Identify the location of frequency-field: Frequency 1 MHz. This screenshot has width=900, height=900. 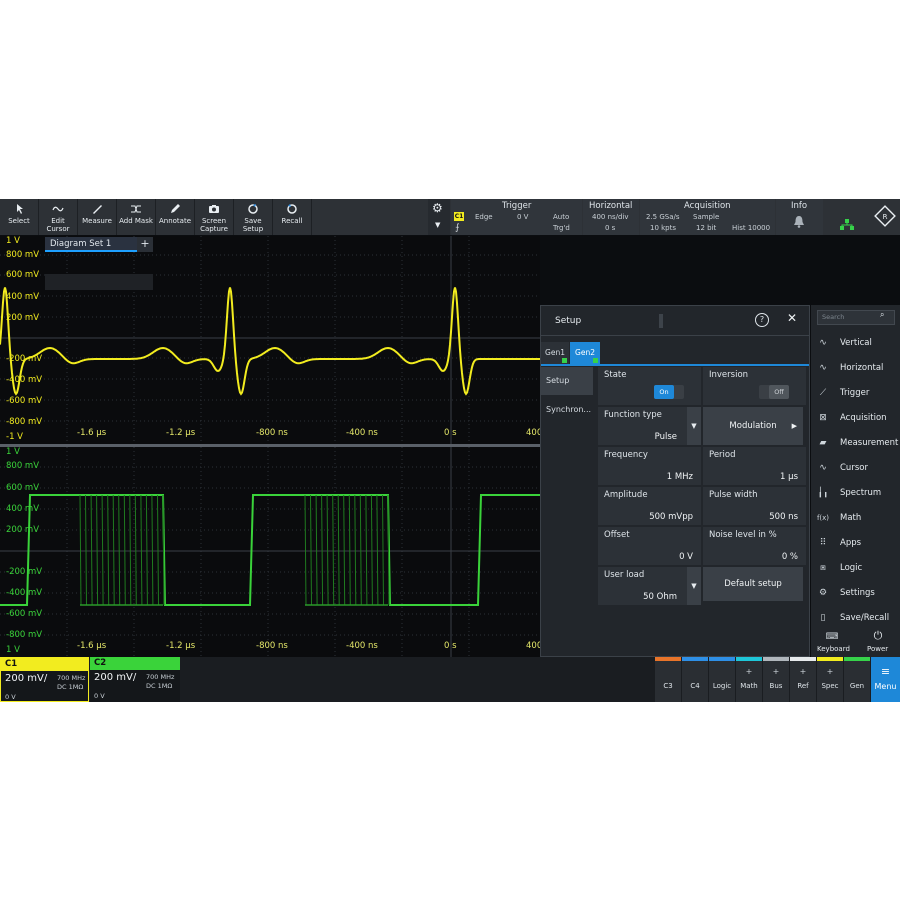
(649, 466).